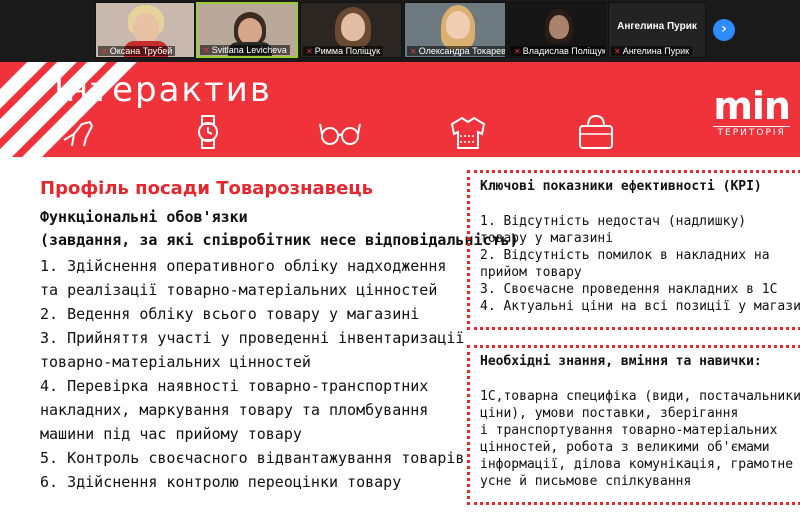 The image size is (800, 517). I want to click on participant-display-name: Ангелина Пурик, so click(657, 26).